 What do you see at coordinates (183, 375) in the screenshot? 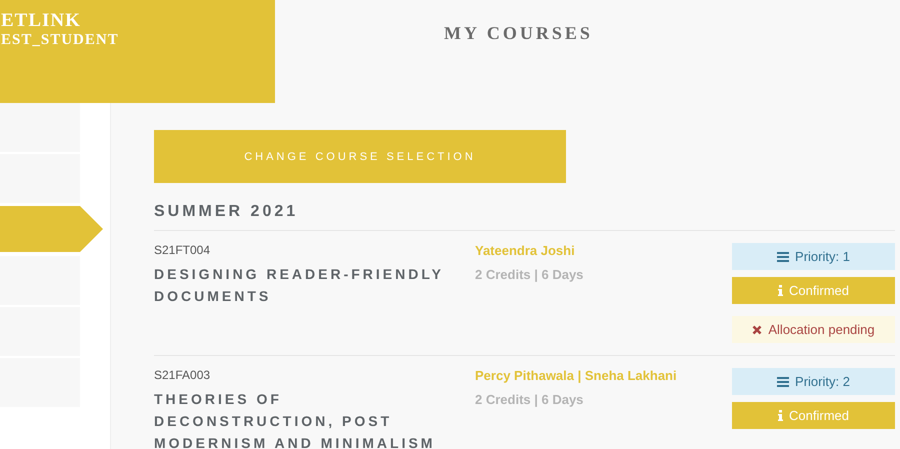
I see `course-code: S21FA003` at bounding box center [183, 375].